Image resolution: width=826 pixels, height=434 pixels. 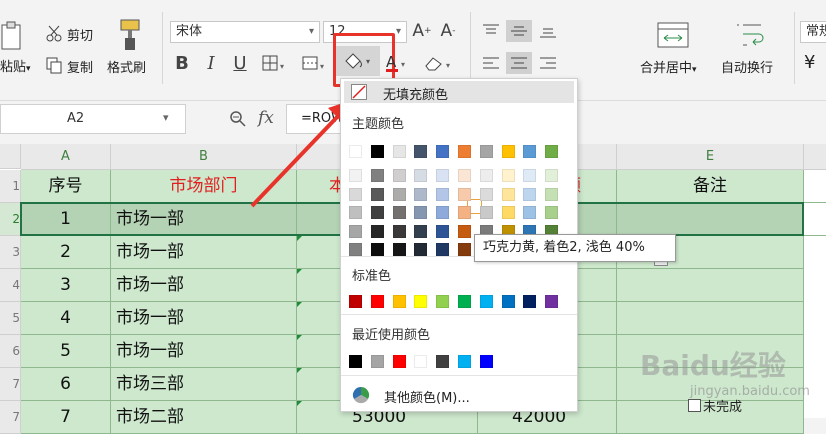 What do you see at coordinates (66, 186) in the screenshot?
I see `header-cell: 序号` at bounding box center [66, 186].